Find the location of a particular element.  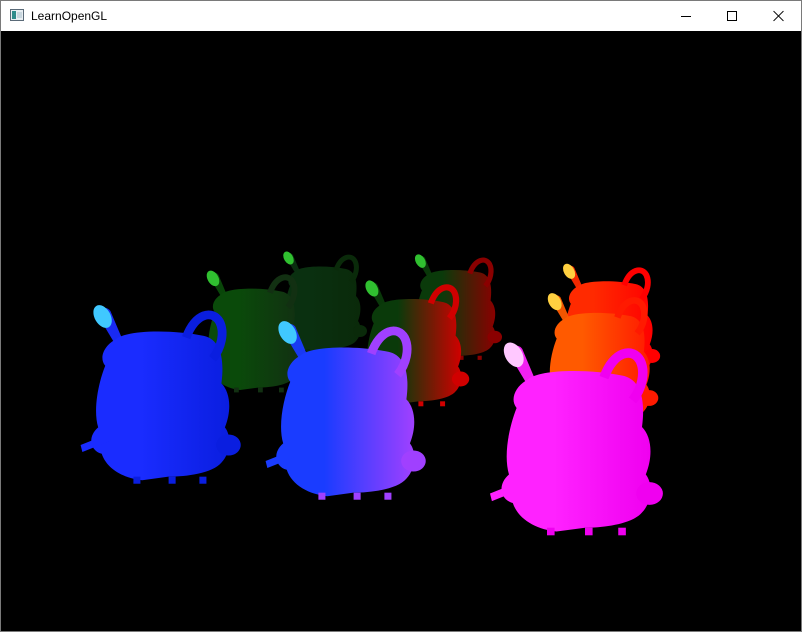

minimize-icon is located at coordinates (686, 16).